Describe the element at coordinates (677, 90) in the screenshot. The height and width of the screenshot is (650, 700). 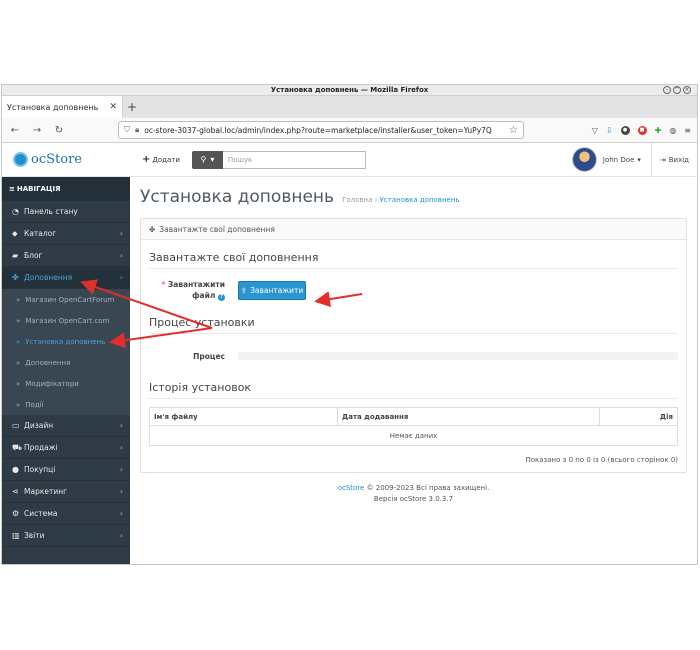
I see `maximize-icon: ^` at that location.